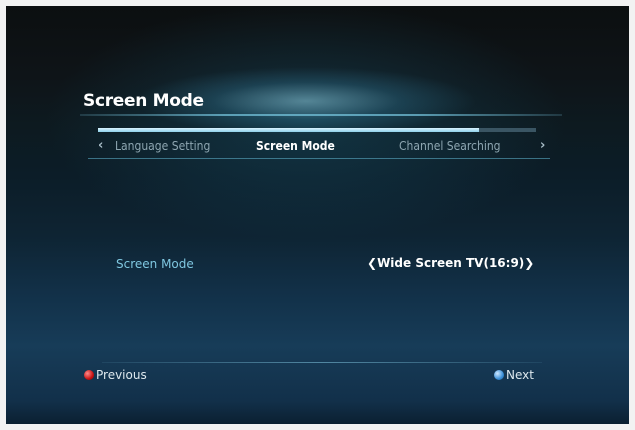 The image size is (635, 430). I want to click on screen-mode-value: Wide Screen TV(16:9), so click(451, 263).